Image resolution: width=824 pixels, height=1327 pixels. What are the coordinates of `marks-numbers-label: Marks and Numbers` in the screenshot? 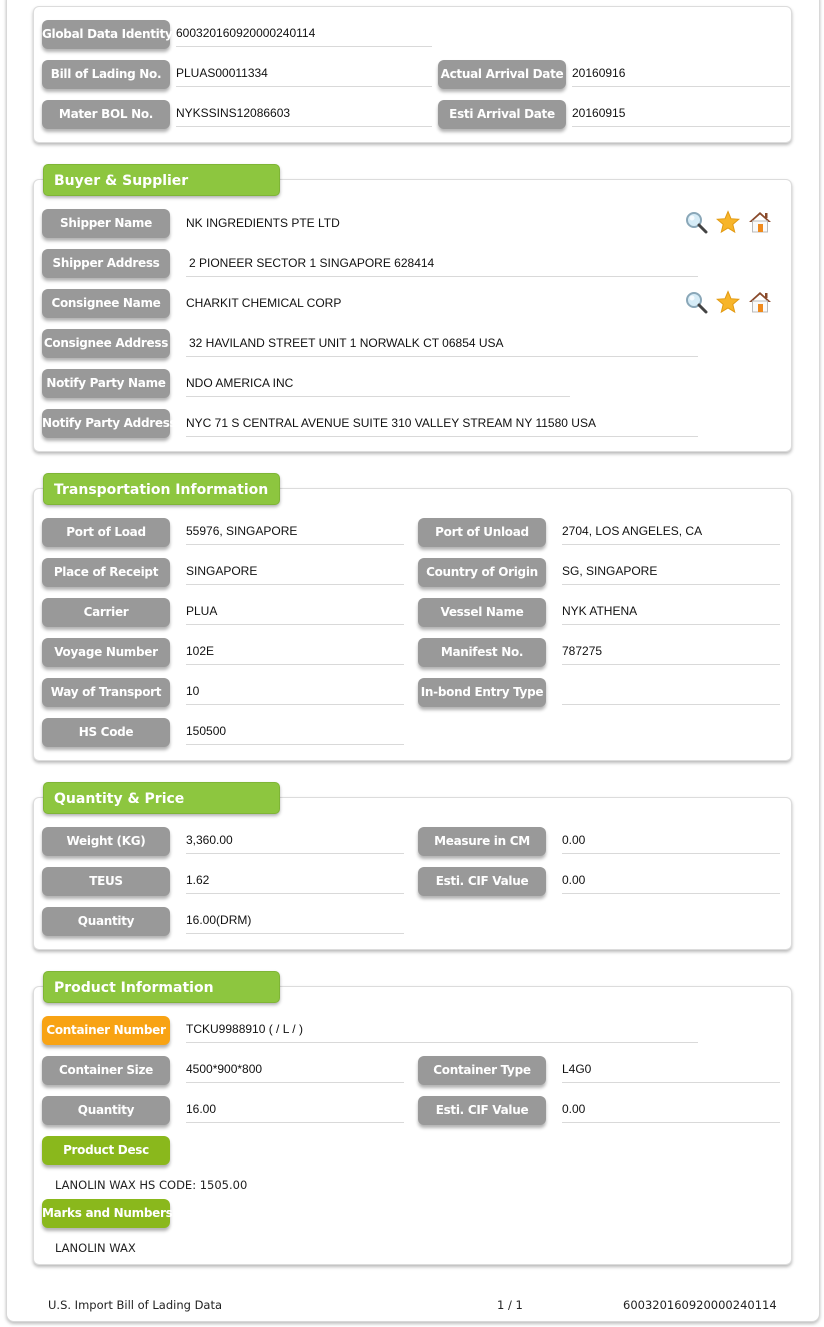 It's located at (107, 1213).